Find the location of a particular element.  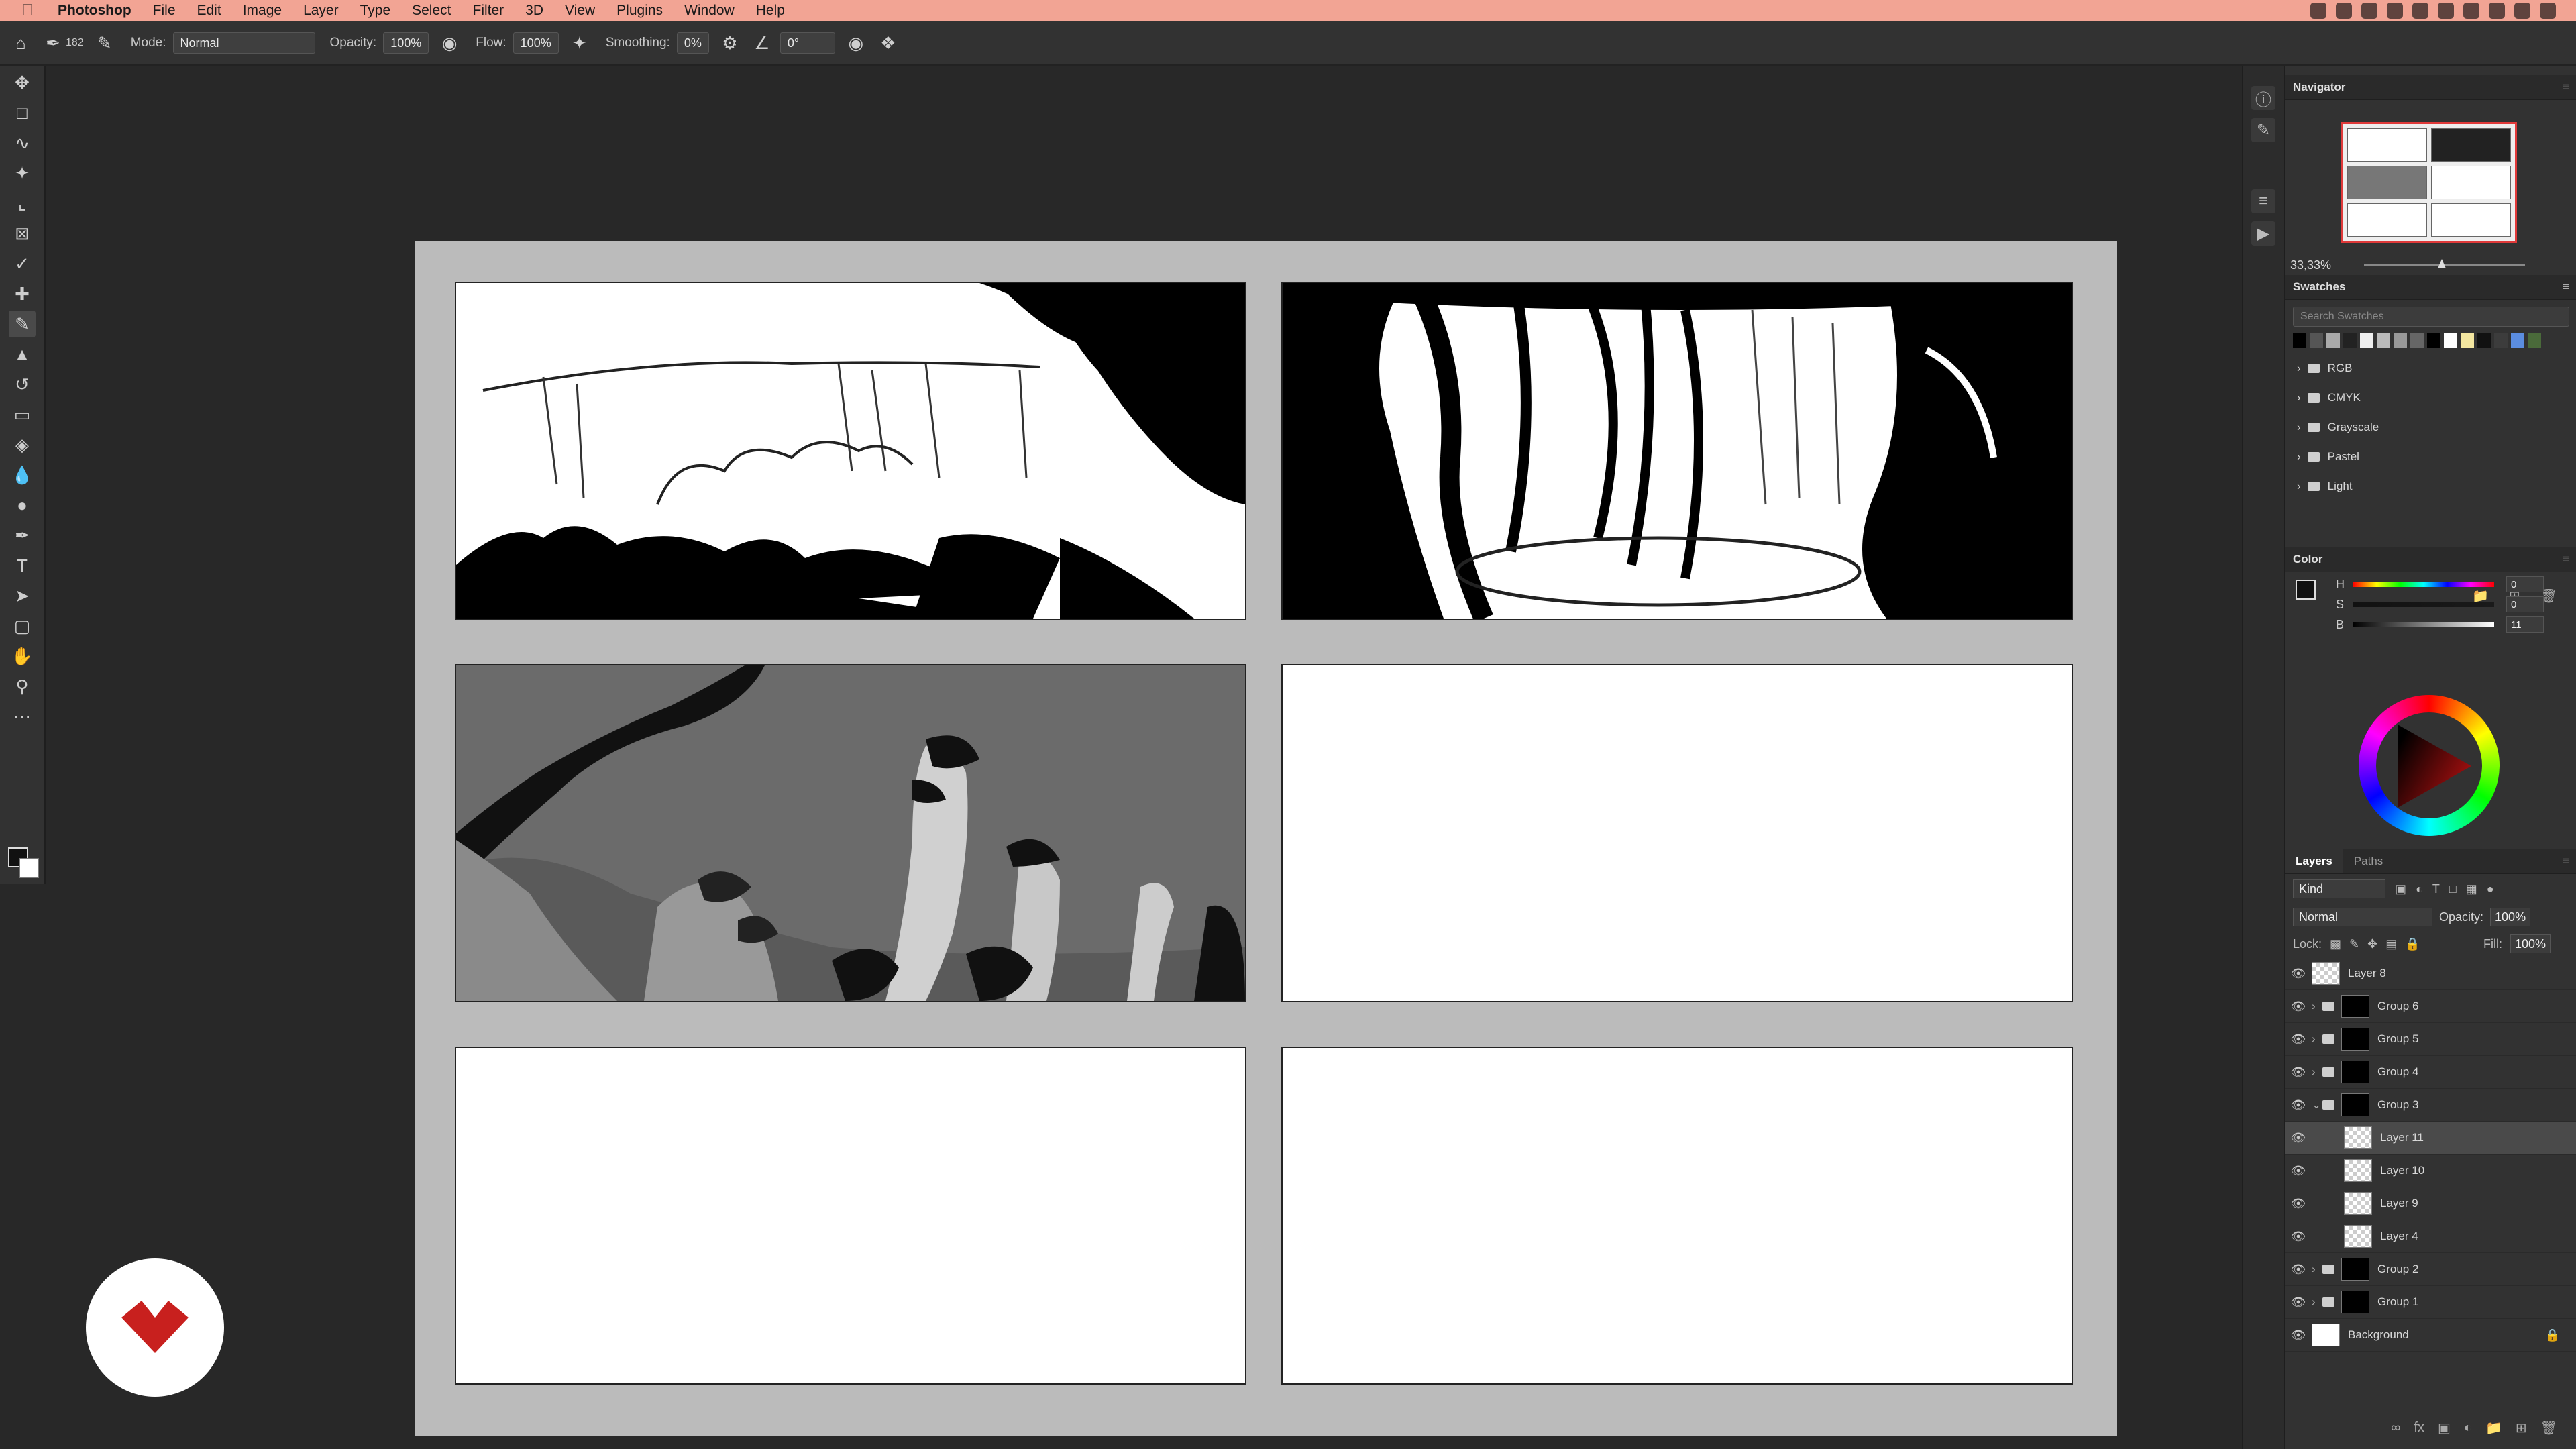

pressure-opacity-icon: ◉ is located at coordinates (449, 43).